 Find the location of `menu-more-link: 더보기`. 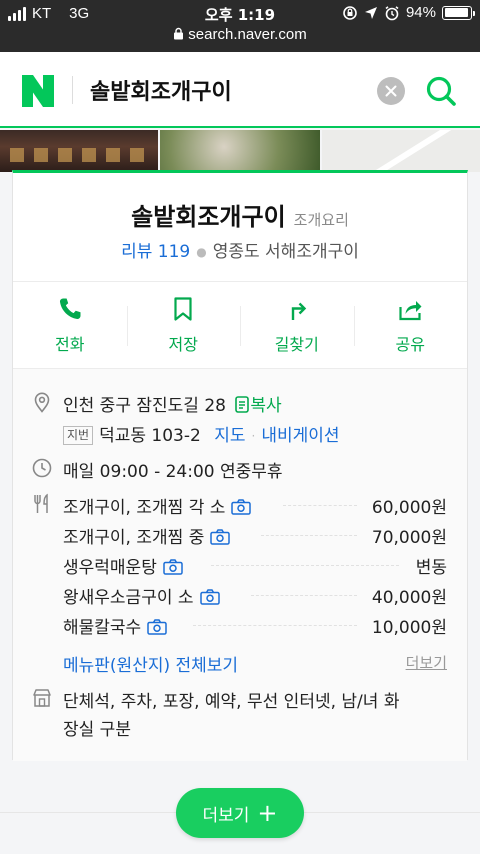

menu-more-link: 더보기 is located at coordinates (426, 662).